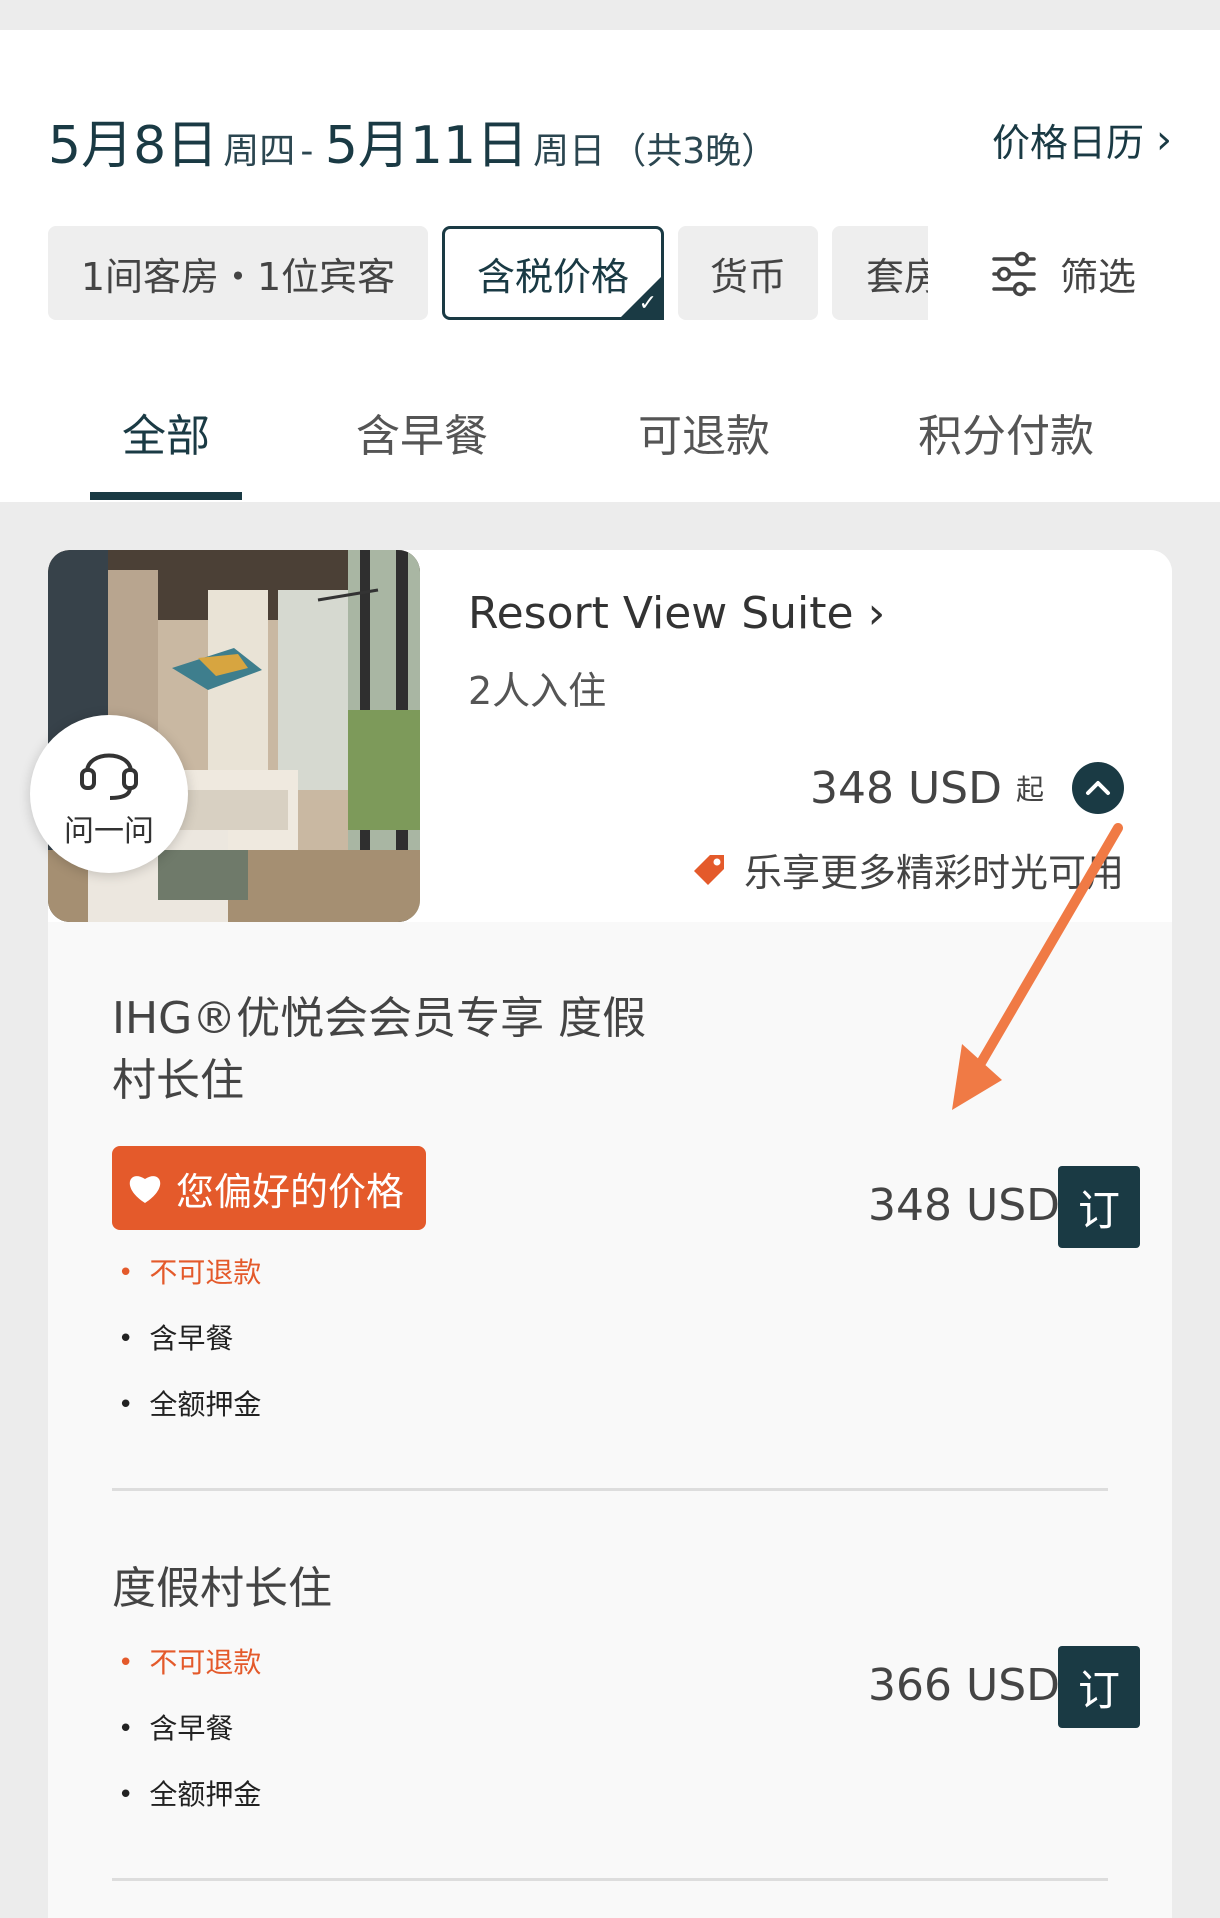 The image size is (1220, 1918). I want to click on rate-1-title: IHG®优悦会会员专享 度假 村长住, so click(379, 1050).